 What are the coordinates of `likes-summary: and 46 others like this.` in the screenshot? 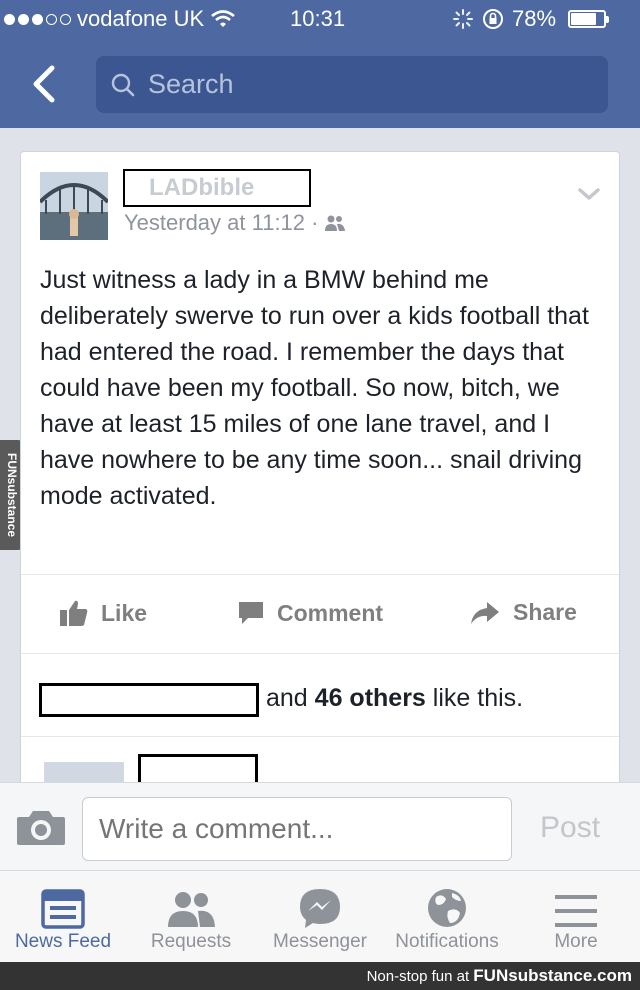 It's located at (320, 696).